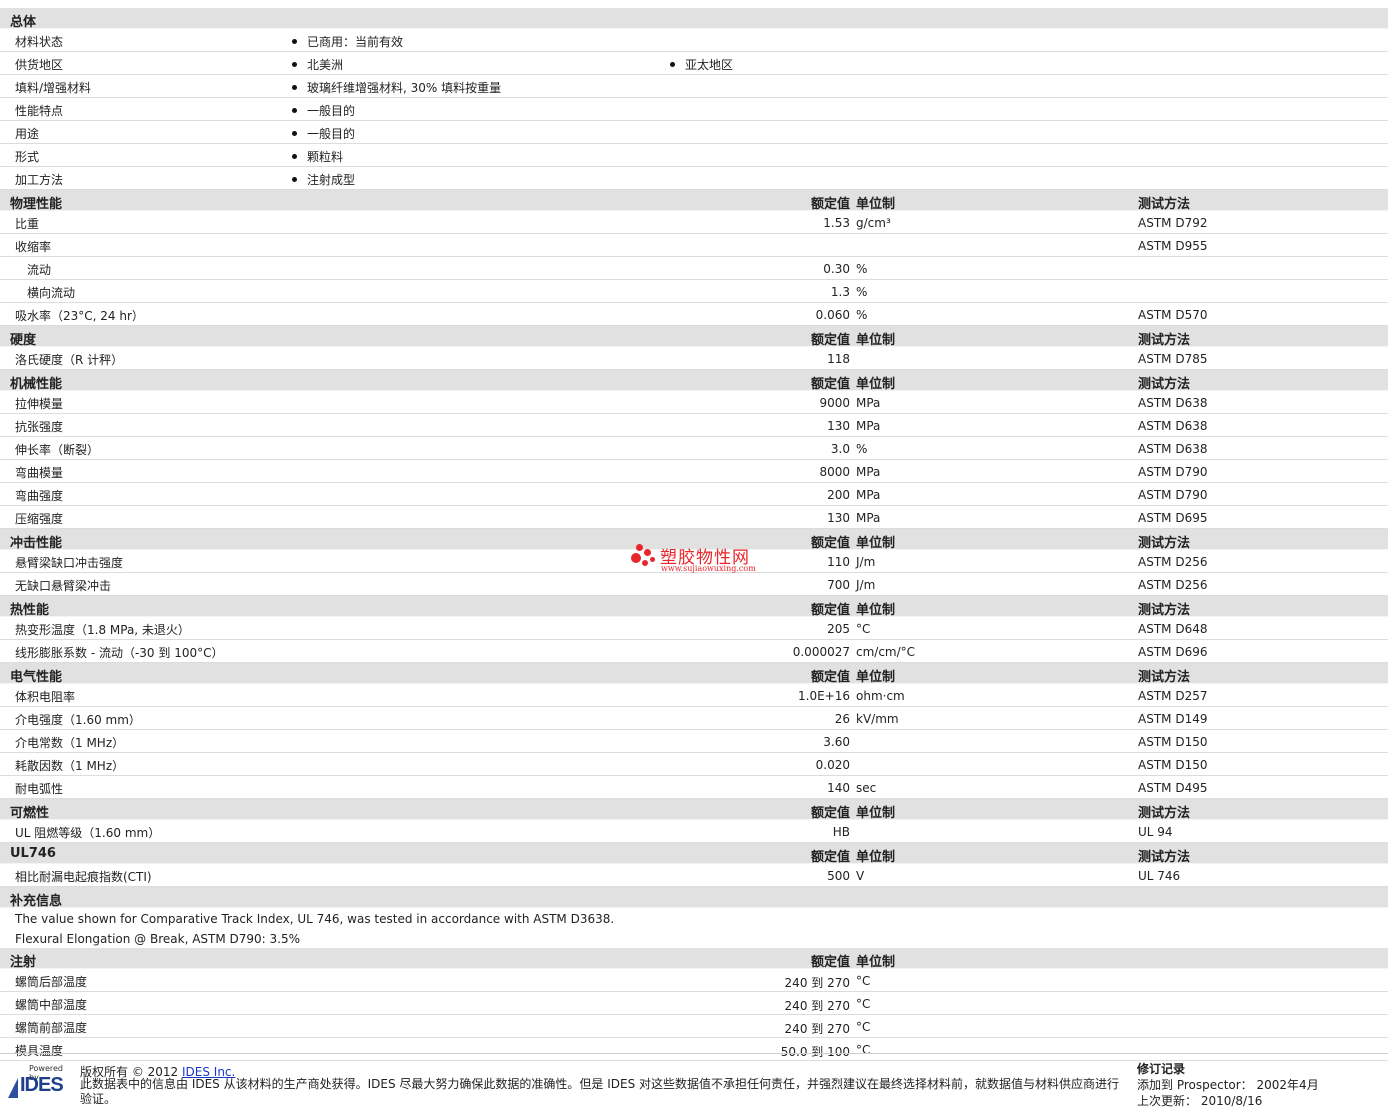  I want to click on property-label: 耐电弧性, so click(39, 789).